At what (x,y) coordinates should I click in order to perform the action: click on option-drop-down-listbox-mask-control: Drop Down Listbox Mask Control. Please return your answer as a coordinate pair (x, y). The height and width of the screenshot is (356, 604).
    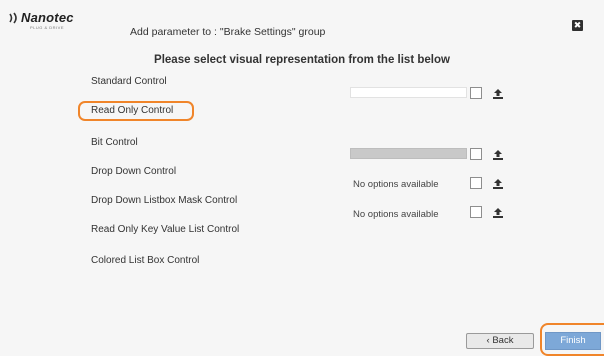
    Looking at the image, I should click on (164, 200).